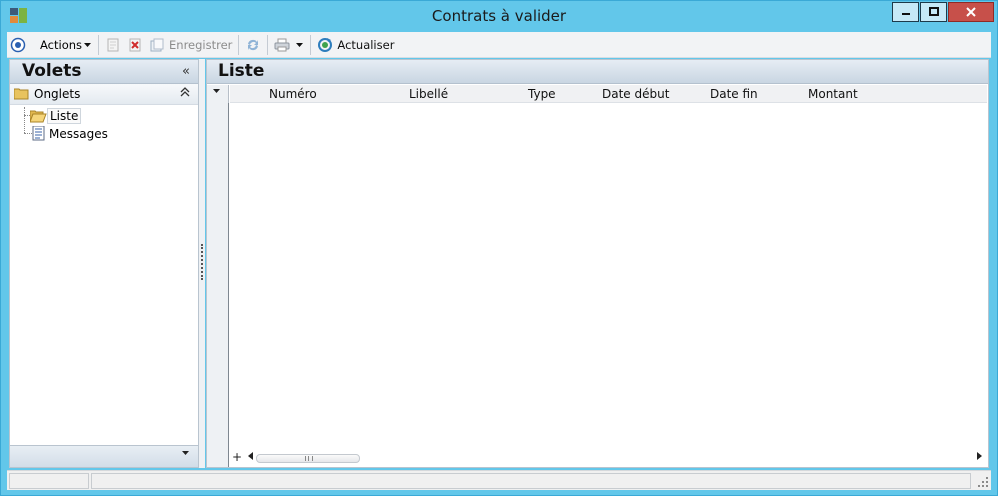 The image size is (998, 496). What do you see at coordinates (64, 115) in the screenshot?
I see `tree-item-label: Liste` at bounding box center [64, 115].